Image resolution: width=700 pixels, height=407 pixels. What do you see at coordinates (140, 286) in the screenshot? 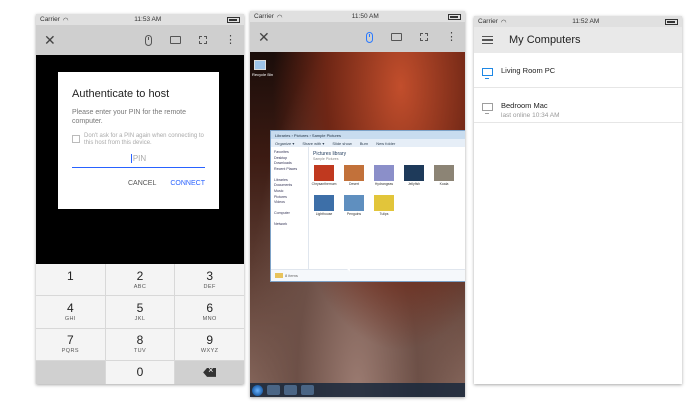
I see `key-letters: ABC` at bounding box center [140, 286].